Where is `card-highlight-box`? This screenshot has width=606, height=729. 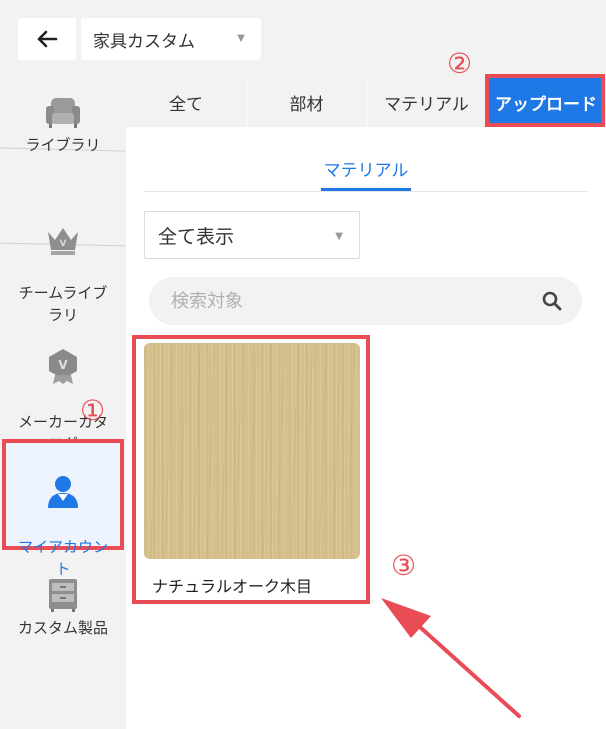 card-highlight-box is located at coordinates (251, 469).